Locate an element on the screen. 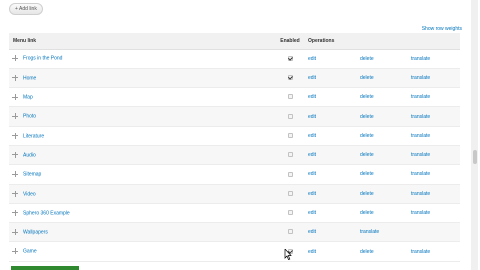  menu-link-title: Map is located at coordinates (28, 97).